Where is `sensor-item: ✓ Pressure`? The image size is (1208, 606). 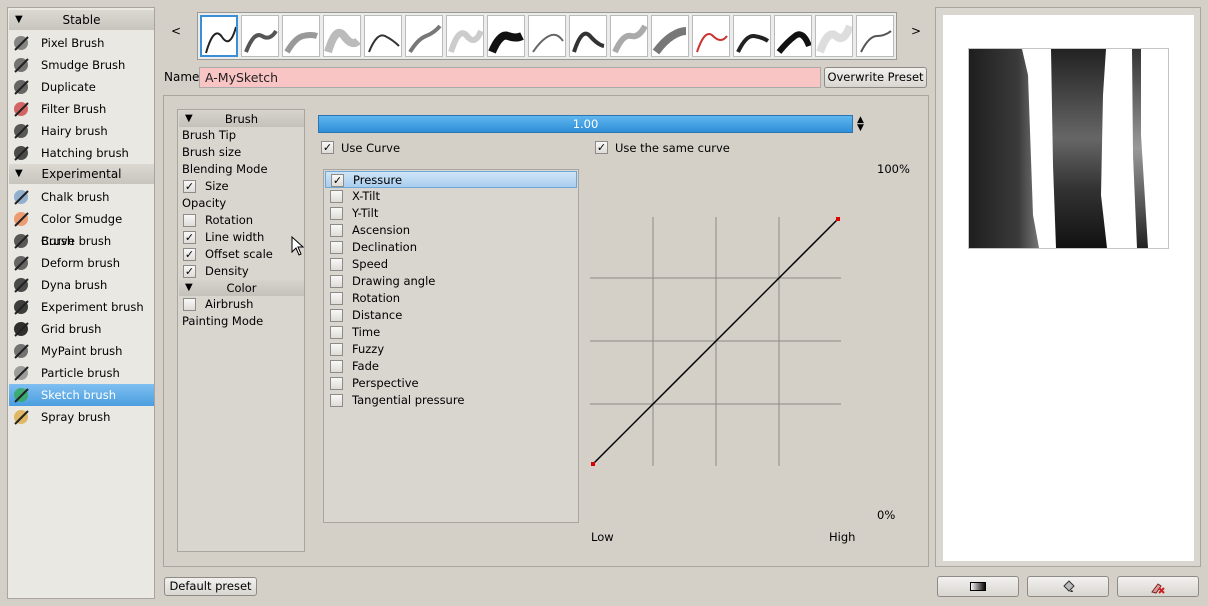 sensor-item: ✓ Pressure is located at coordinates (451, 179).